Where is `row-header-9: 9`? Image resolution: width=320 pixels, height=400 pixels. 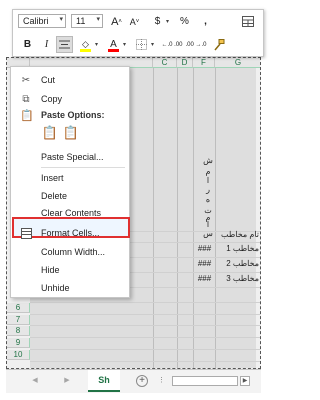
row-header-9: 9 is located at coordinates (18, 343).